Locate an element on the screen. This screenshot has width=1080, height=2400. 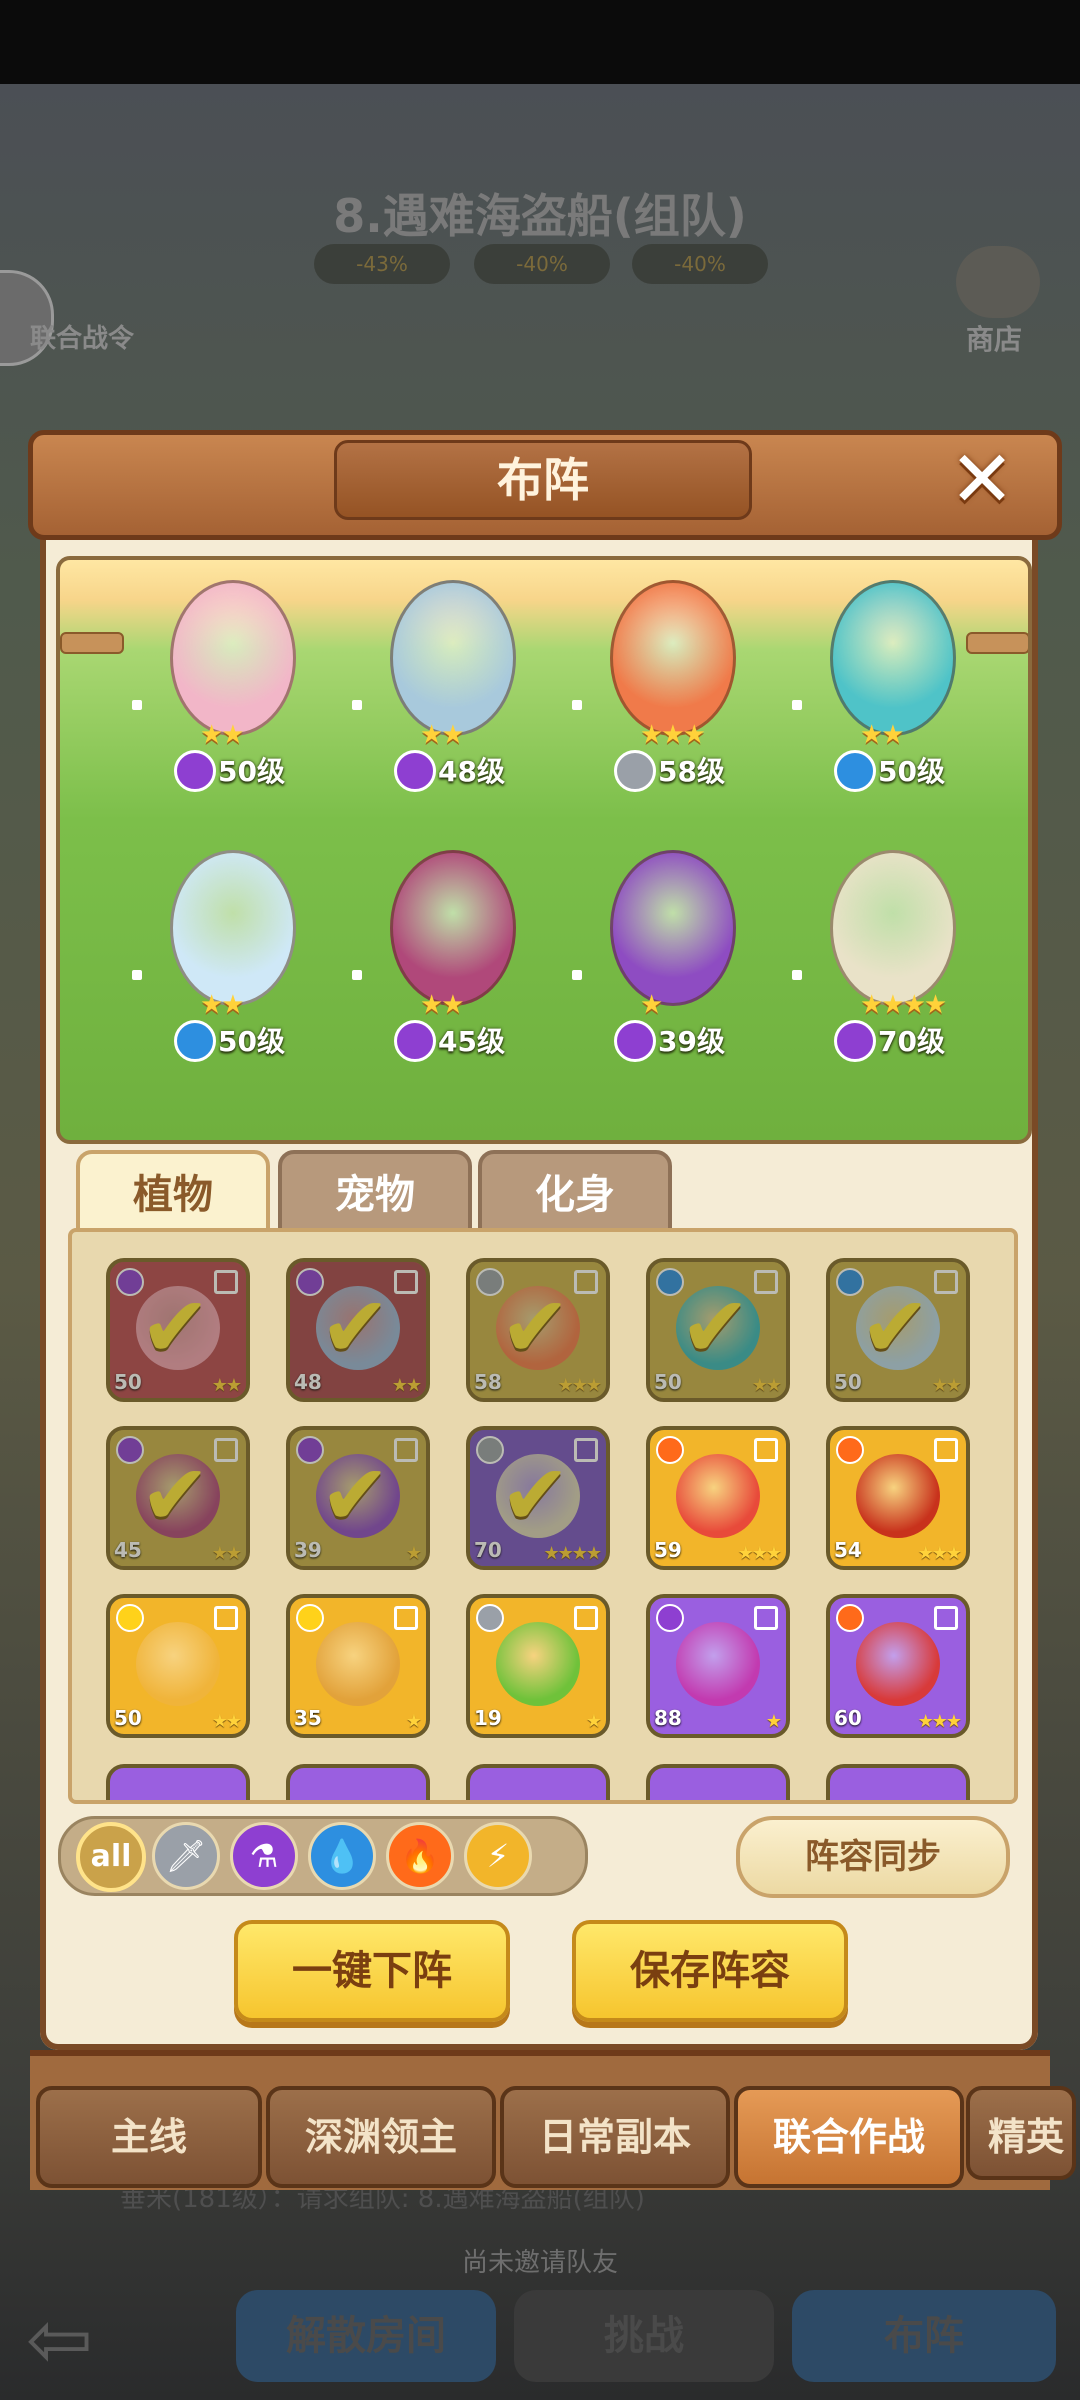
mode-tab: 主线 is located at coordinates (149, 2137).